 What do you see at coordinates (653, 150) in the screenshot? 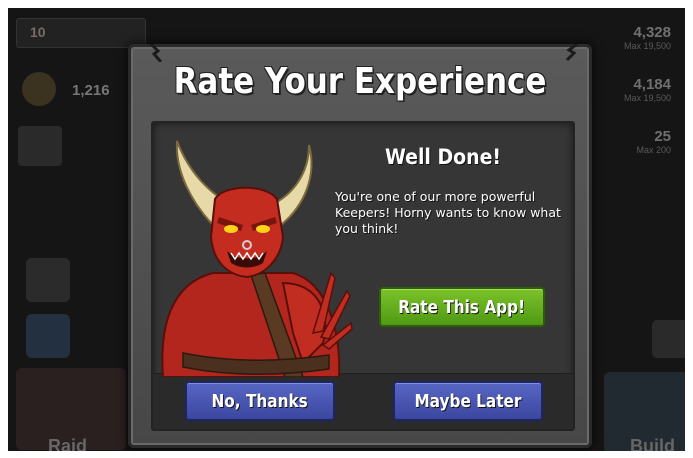
I see `resource-max: Max 200` at bounding box center [653, 150].